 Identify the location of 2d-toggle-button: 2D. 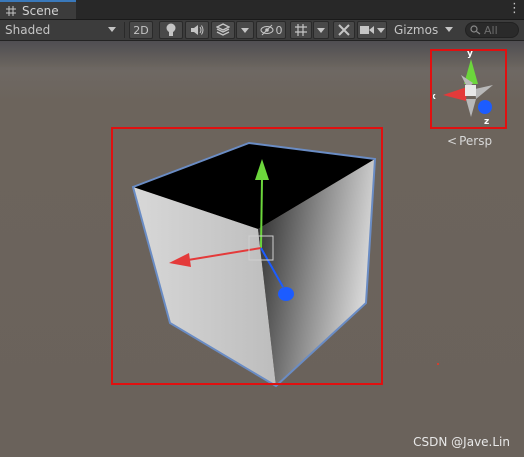
(141, 30).